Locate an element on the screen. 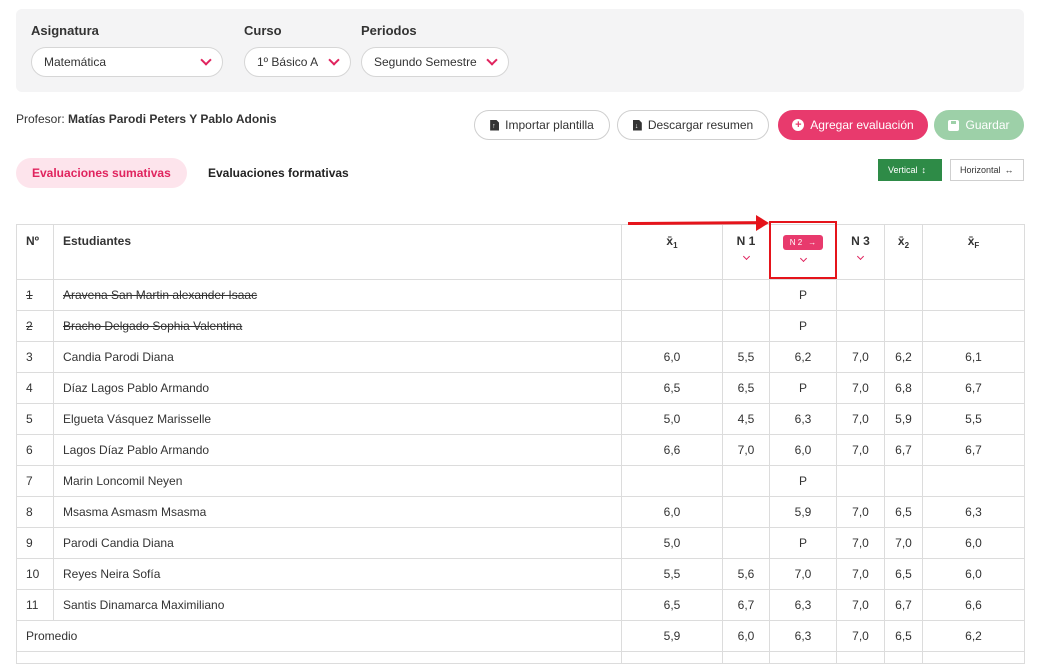 This screenshot has width=1042, height=672. n2-cell: 6,2 is located at coordinates (803, 357).